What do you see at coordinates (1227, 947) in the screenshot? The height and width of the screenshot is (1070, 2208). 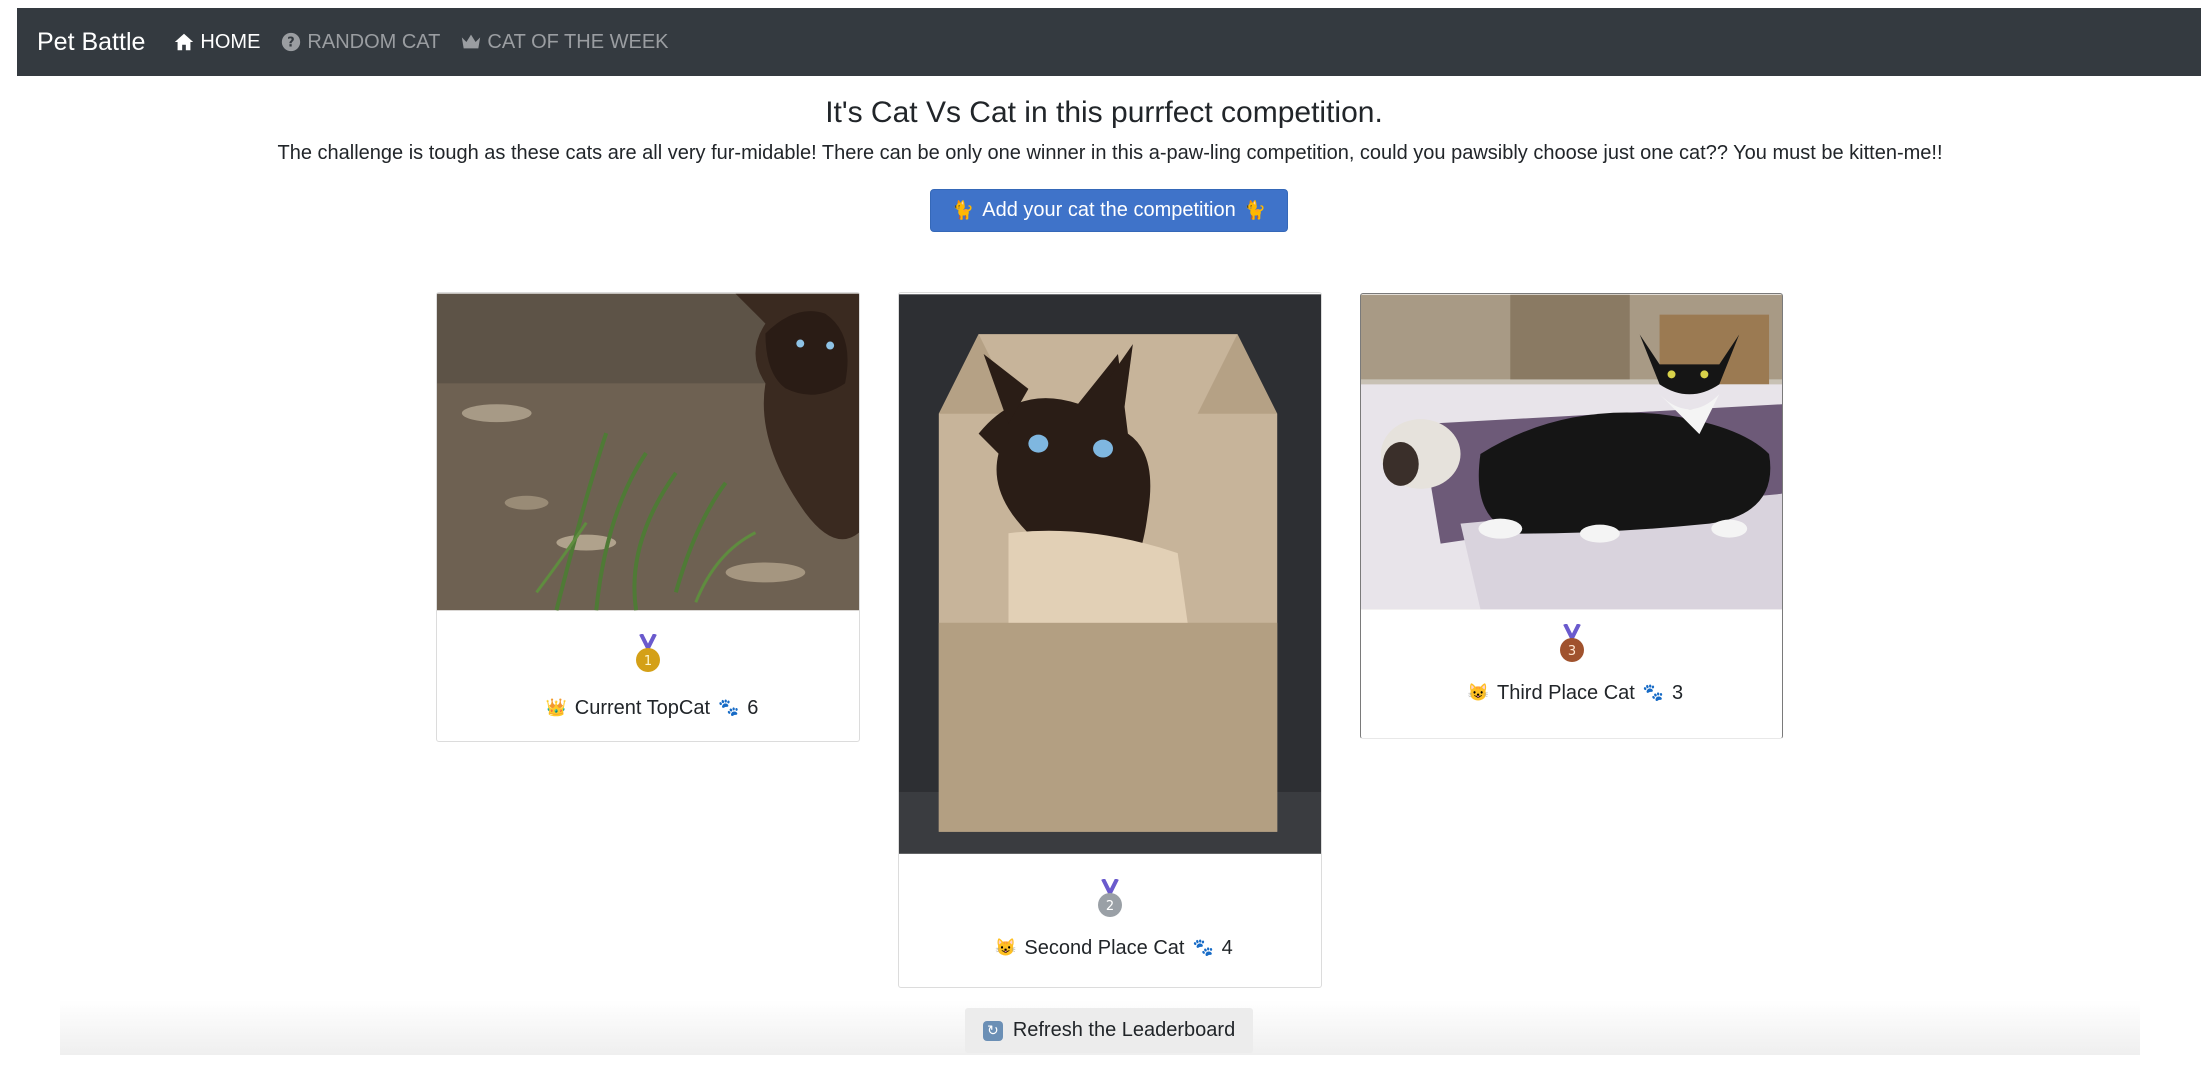 I see `vote-count: 4` at bounding box center [1227, 947].